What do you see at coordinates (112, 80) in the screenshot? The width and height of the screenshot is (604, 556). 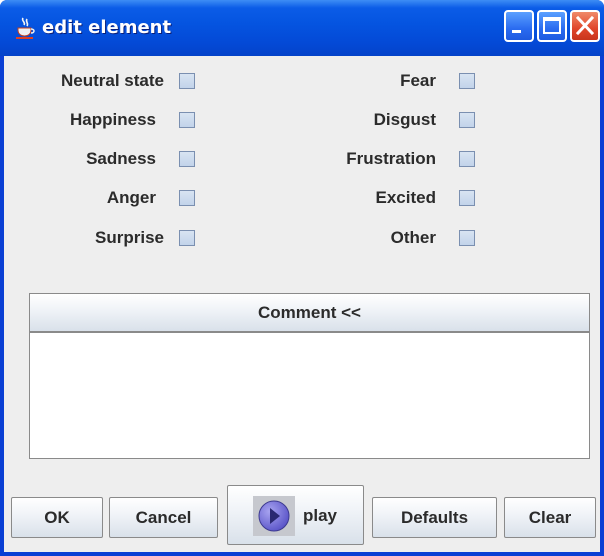 I see `label-neutral-state: Neutral state` at bounding box center [112, 80].